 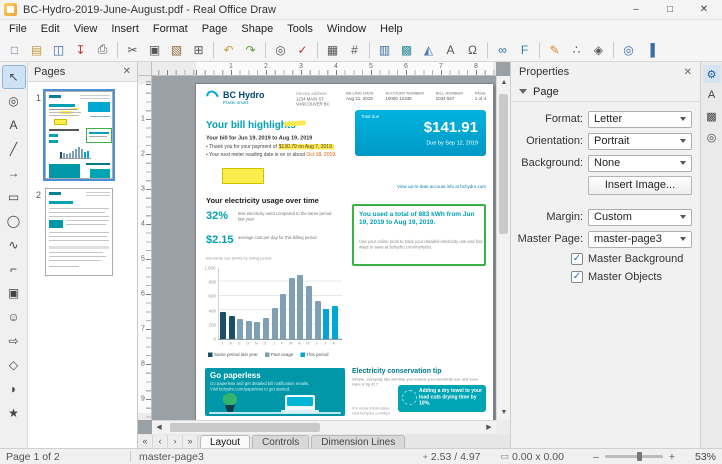 I want to click on display-grid-icon: ▦, so click(x=332, y=50).